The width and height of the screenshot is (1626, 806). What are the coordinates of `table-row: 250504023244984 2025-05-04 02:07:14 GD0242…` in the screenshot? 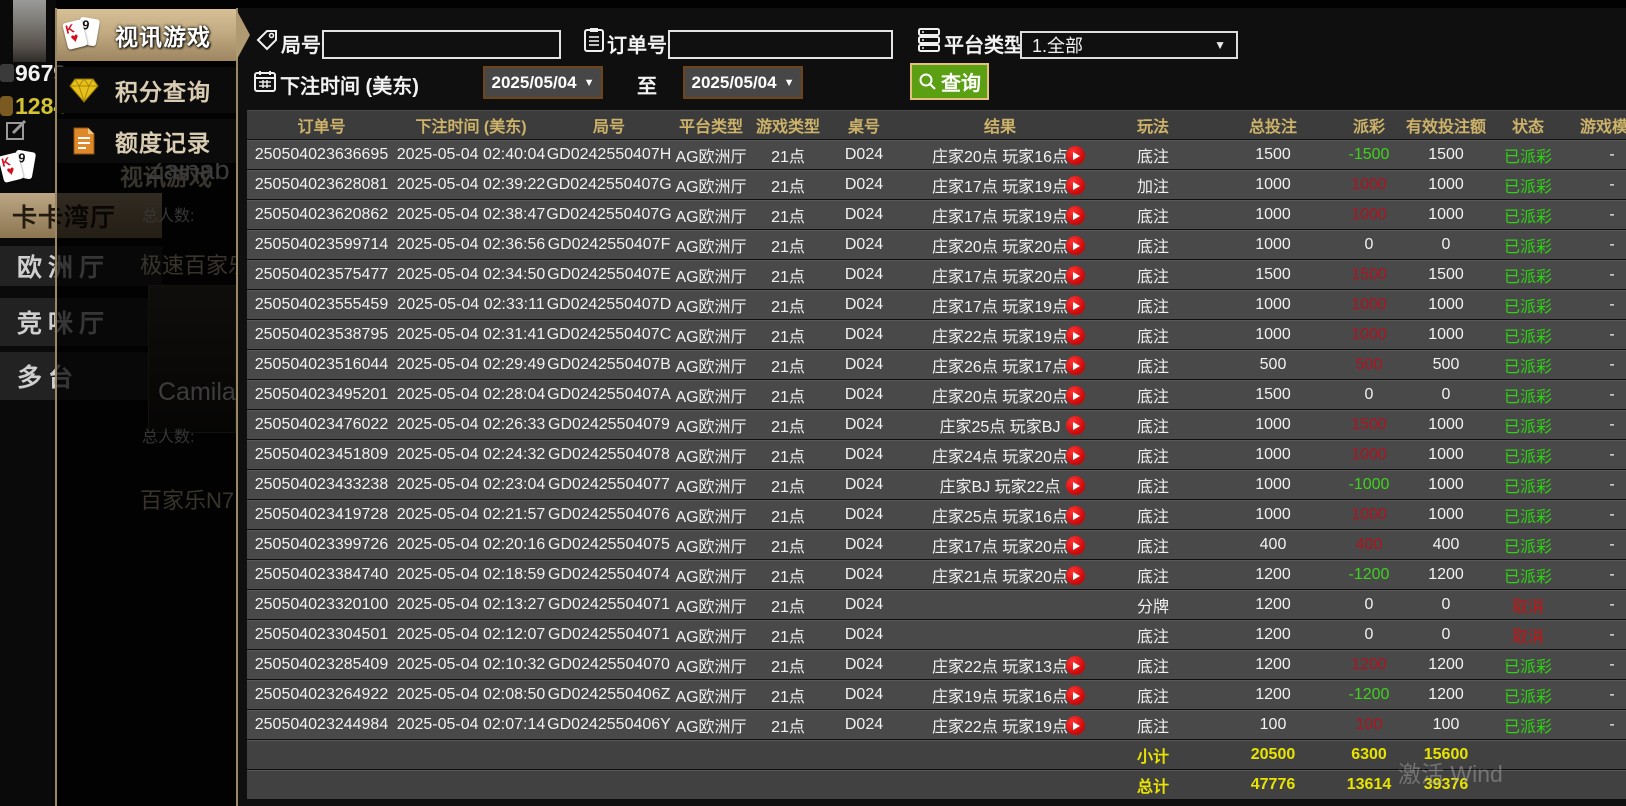 It's located at (936, 724).